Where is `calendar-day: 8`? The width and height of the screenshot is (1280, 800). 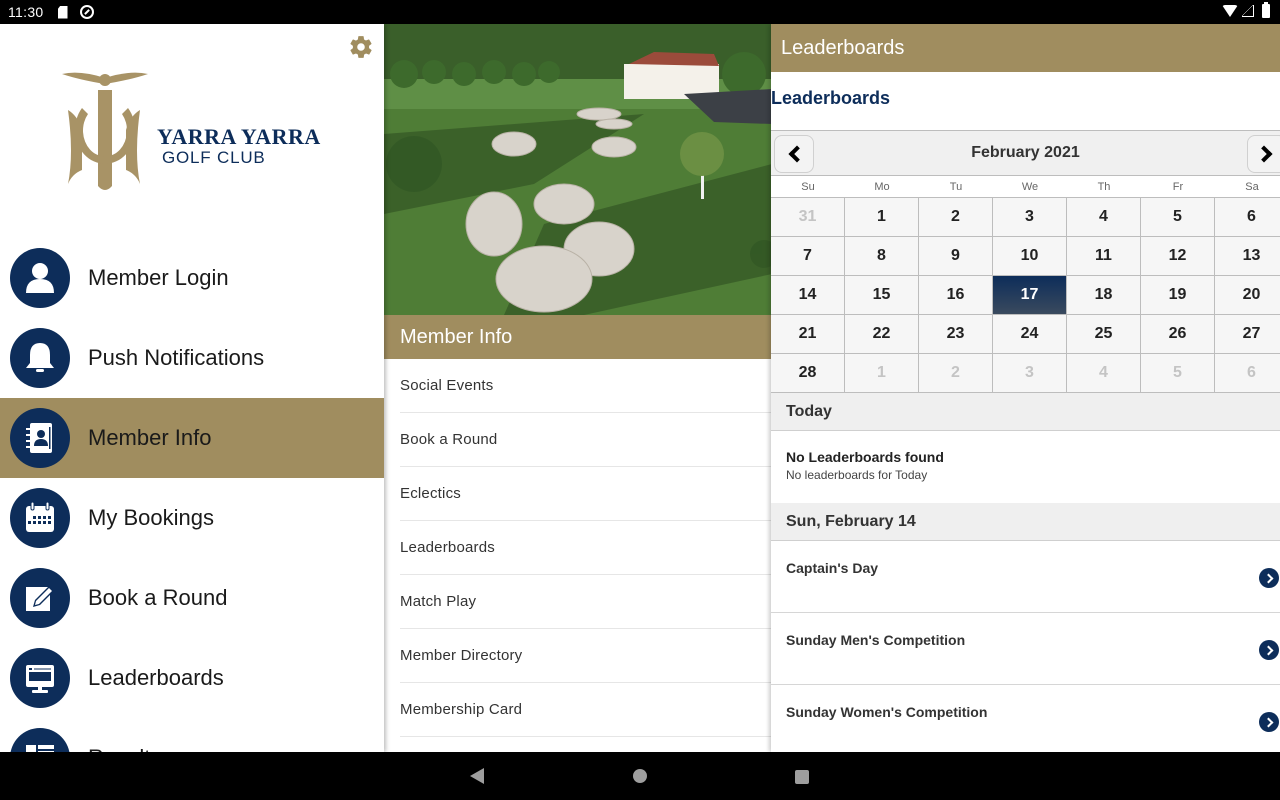 calendar-day: 8 is located at coordinates (882, 256).